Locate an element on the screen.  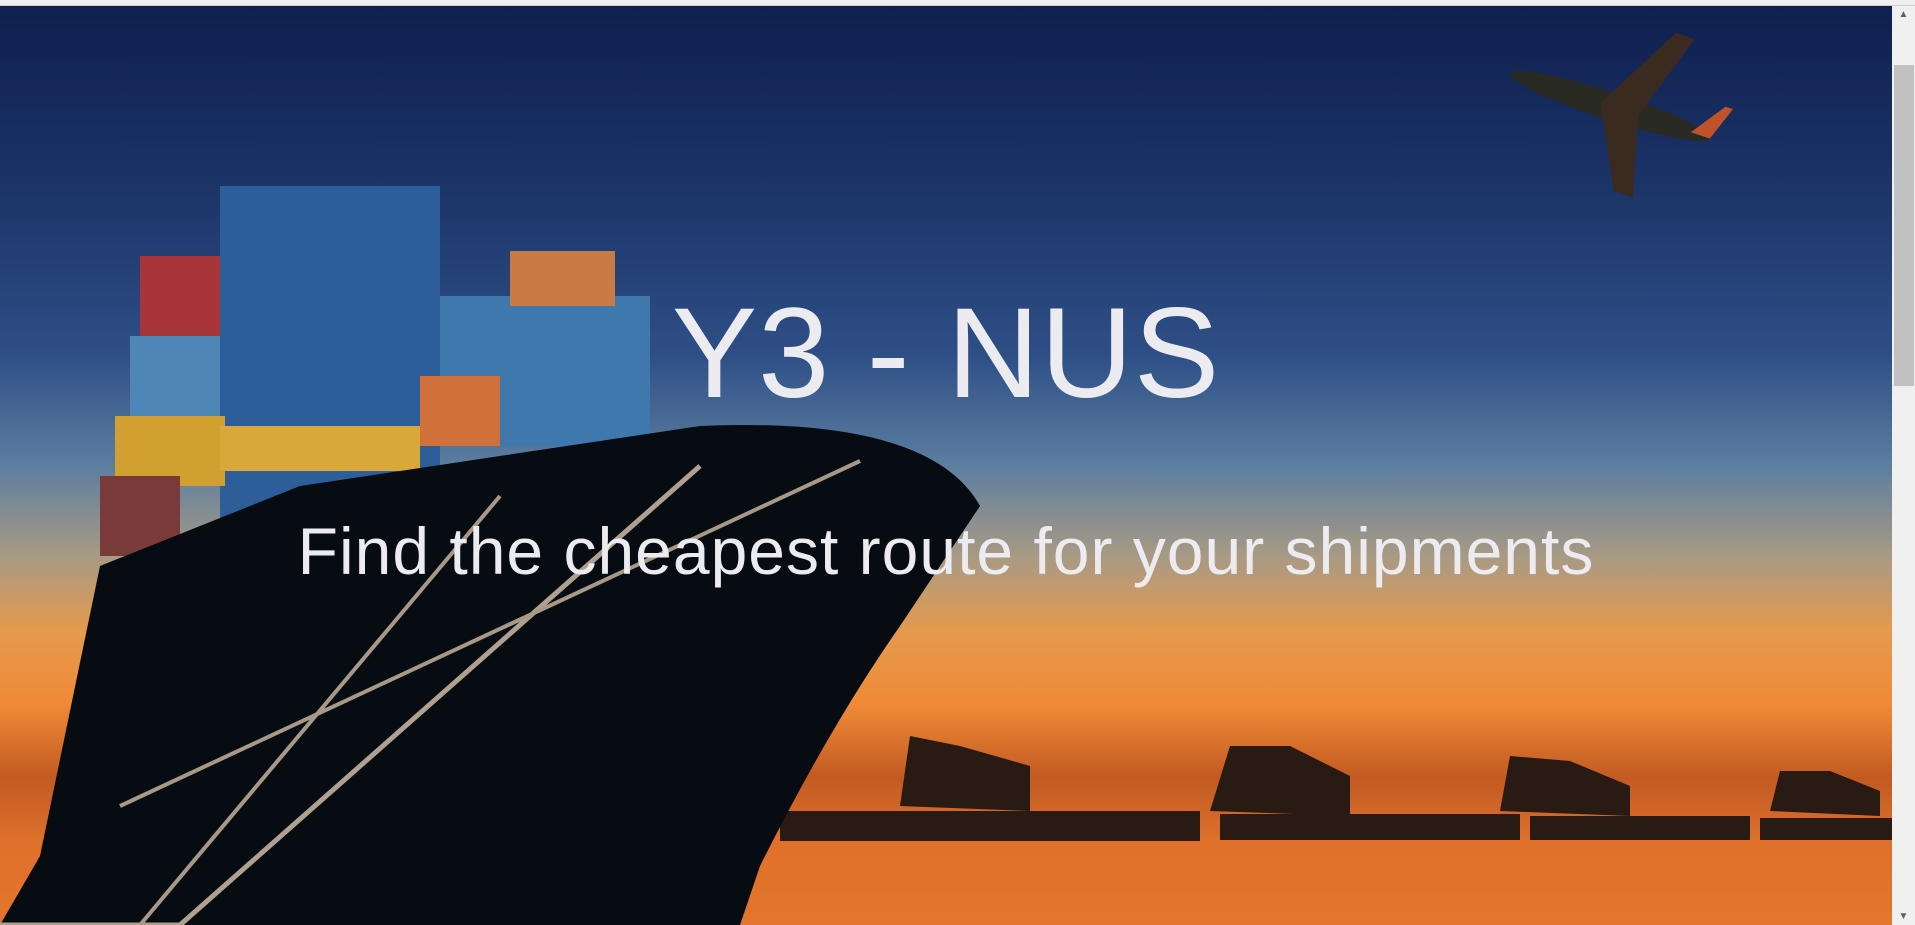
scroll-up-arrow-icon: ▲ is located at coordinates (1903, 14).